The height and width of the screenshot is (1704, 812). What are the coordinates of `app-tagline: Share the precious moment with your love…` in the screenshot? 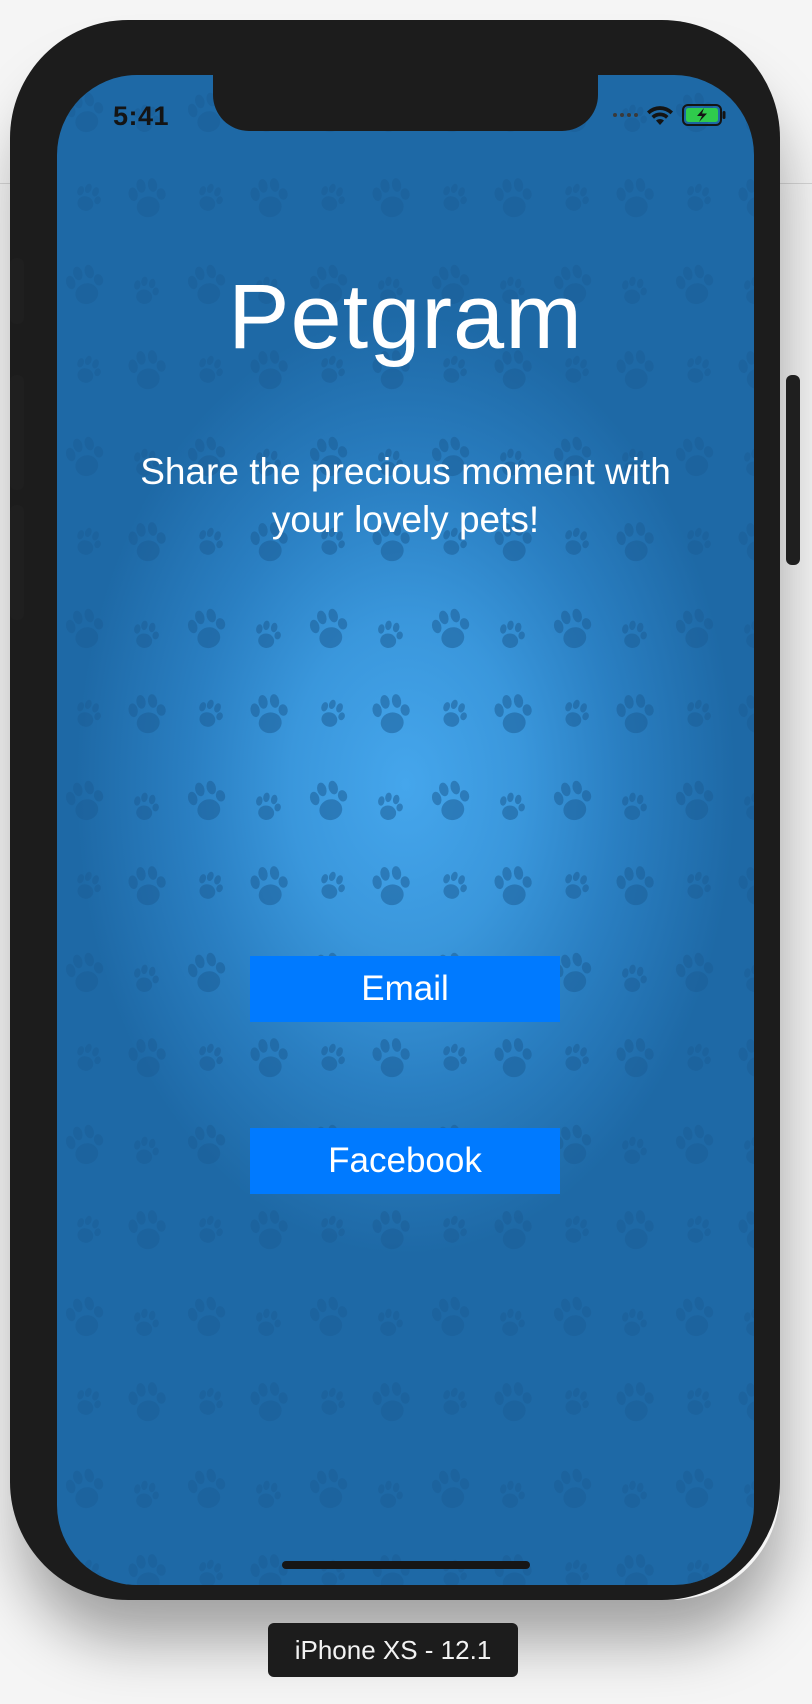 It's located at (405, 496).